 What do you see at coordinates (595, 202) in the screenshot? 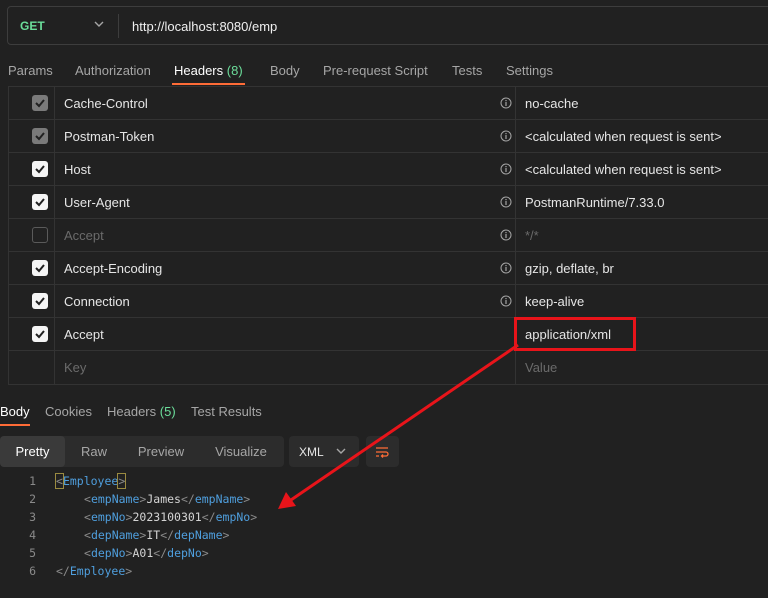
I see `header-value: PostmanRuntime/7.33.0` at bounding box center [595, 202].